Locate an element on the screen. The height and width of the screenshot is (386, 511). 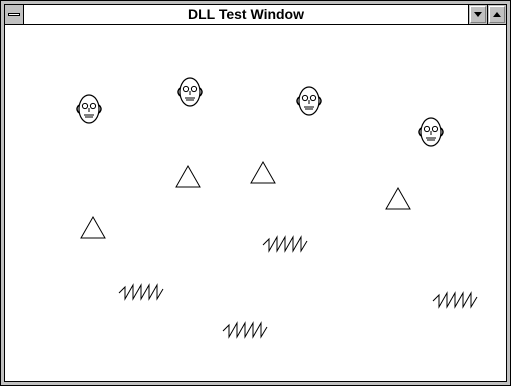
minimize-arrow-icon is located at coordinates (478, 14).